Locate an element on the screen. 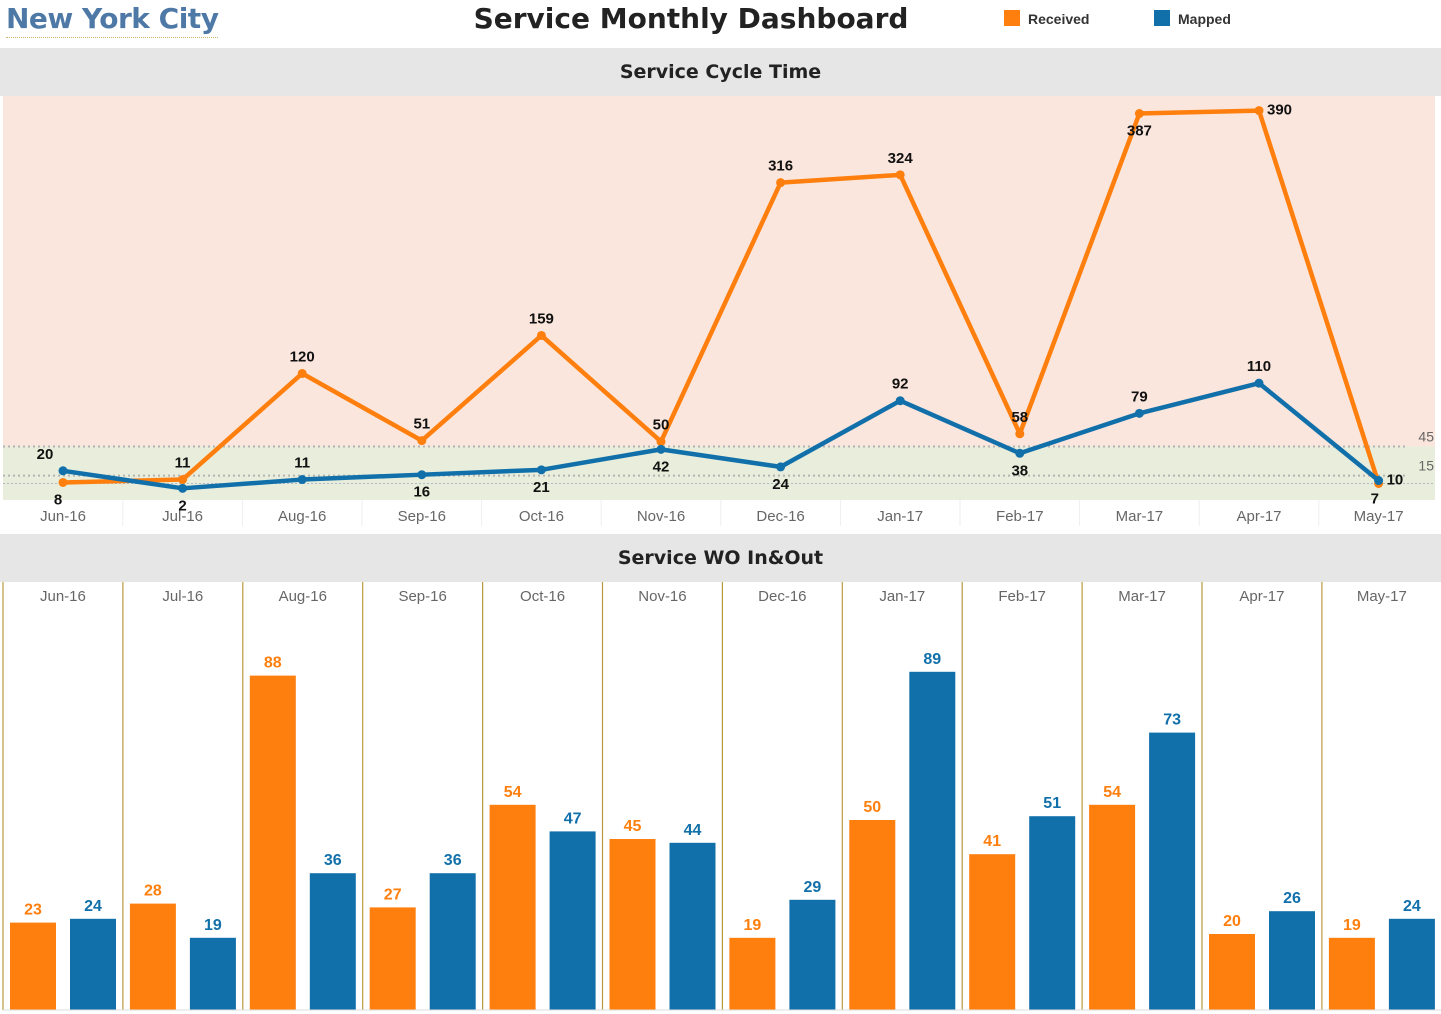 Image resolution: width=1441 pixels, height=1014 pixels. x-tick-label: Oct-16 is located at coordinates (541, 516).